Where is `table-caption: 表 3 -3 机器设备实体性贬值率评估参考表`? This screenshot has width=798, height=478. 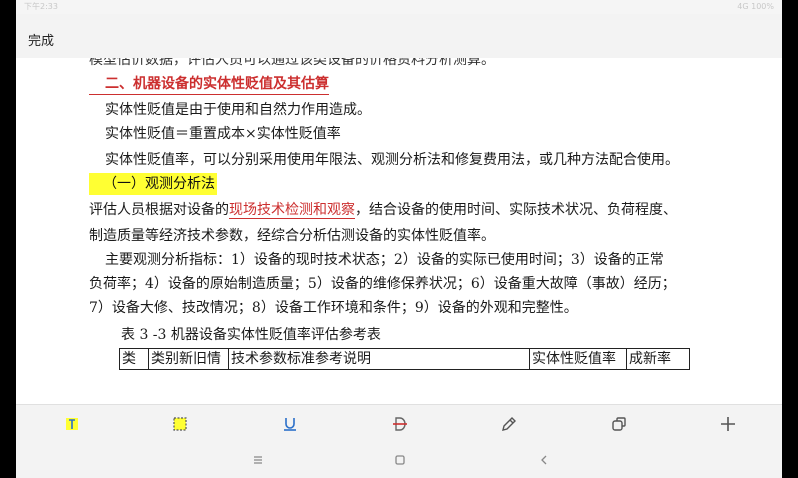 table-caption: 表 3 -3 机器设备实体性贬值率评估参考表 is located at coordinates (251, 335).